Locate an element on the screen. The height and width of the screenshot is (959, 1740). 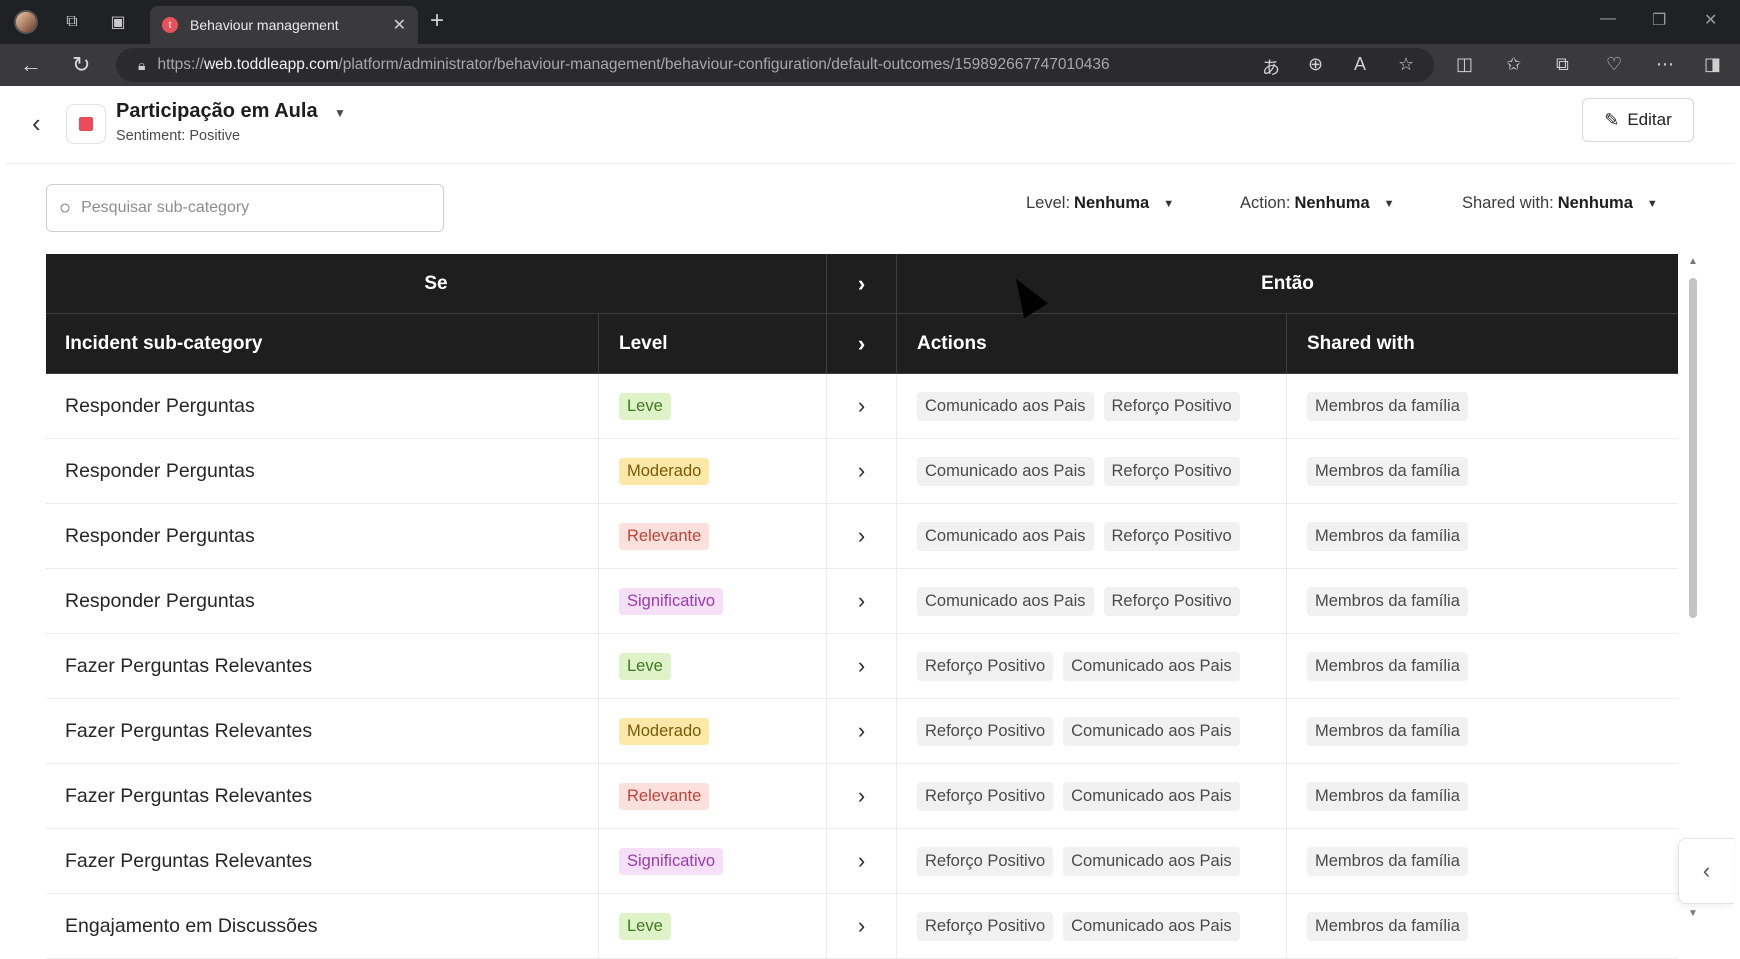
actions-cell: Comunicado aos Pais Reforço Positivo is located at coordinates (1092, 536).